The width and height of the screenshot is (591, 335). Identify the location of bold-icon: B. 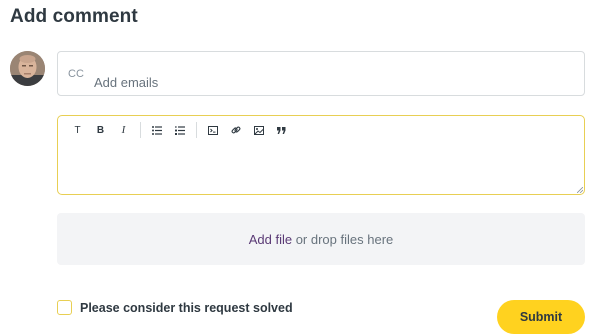
(100, 130).